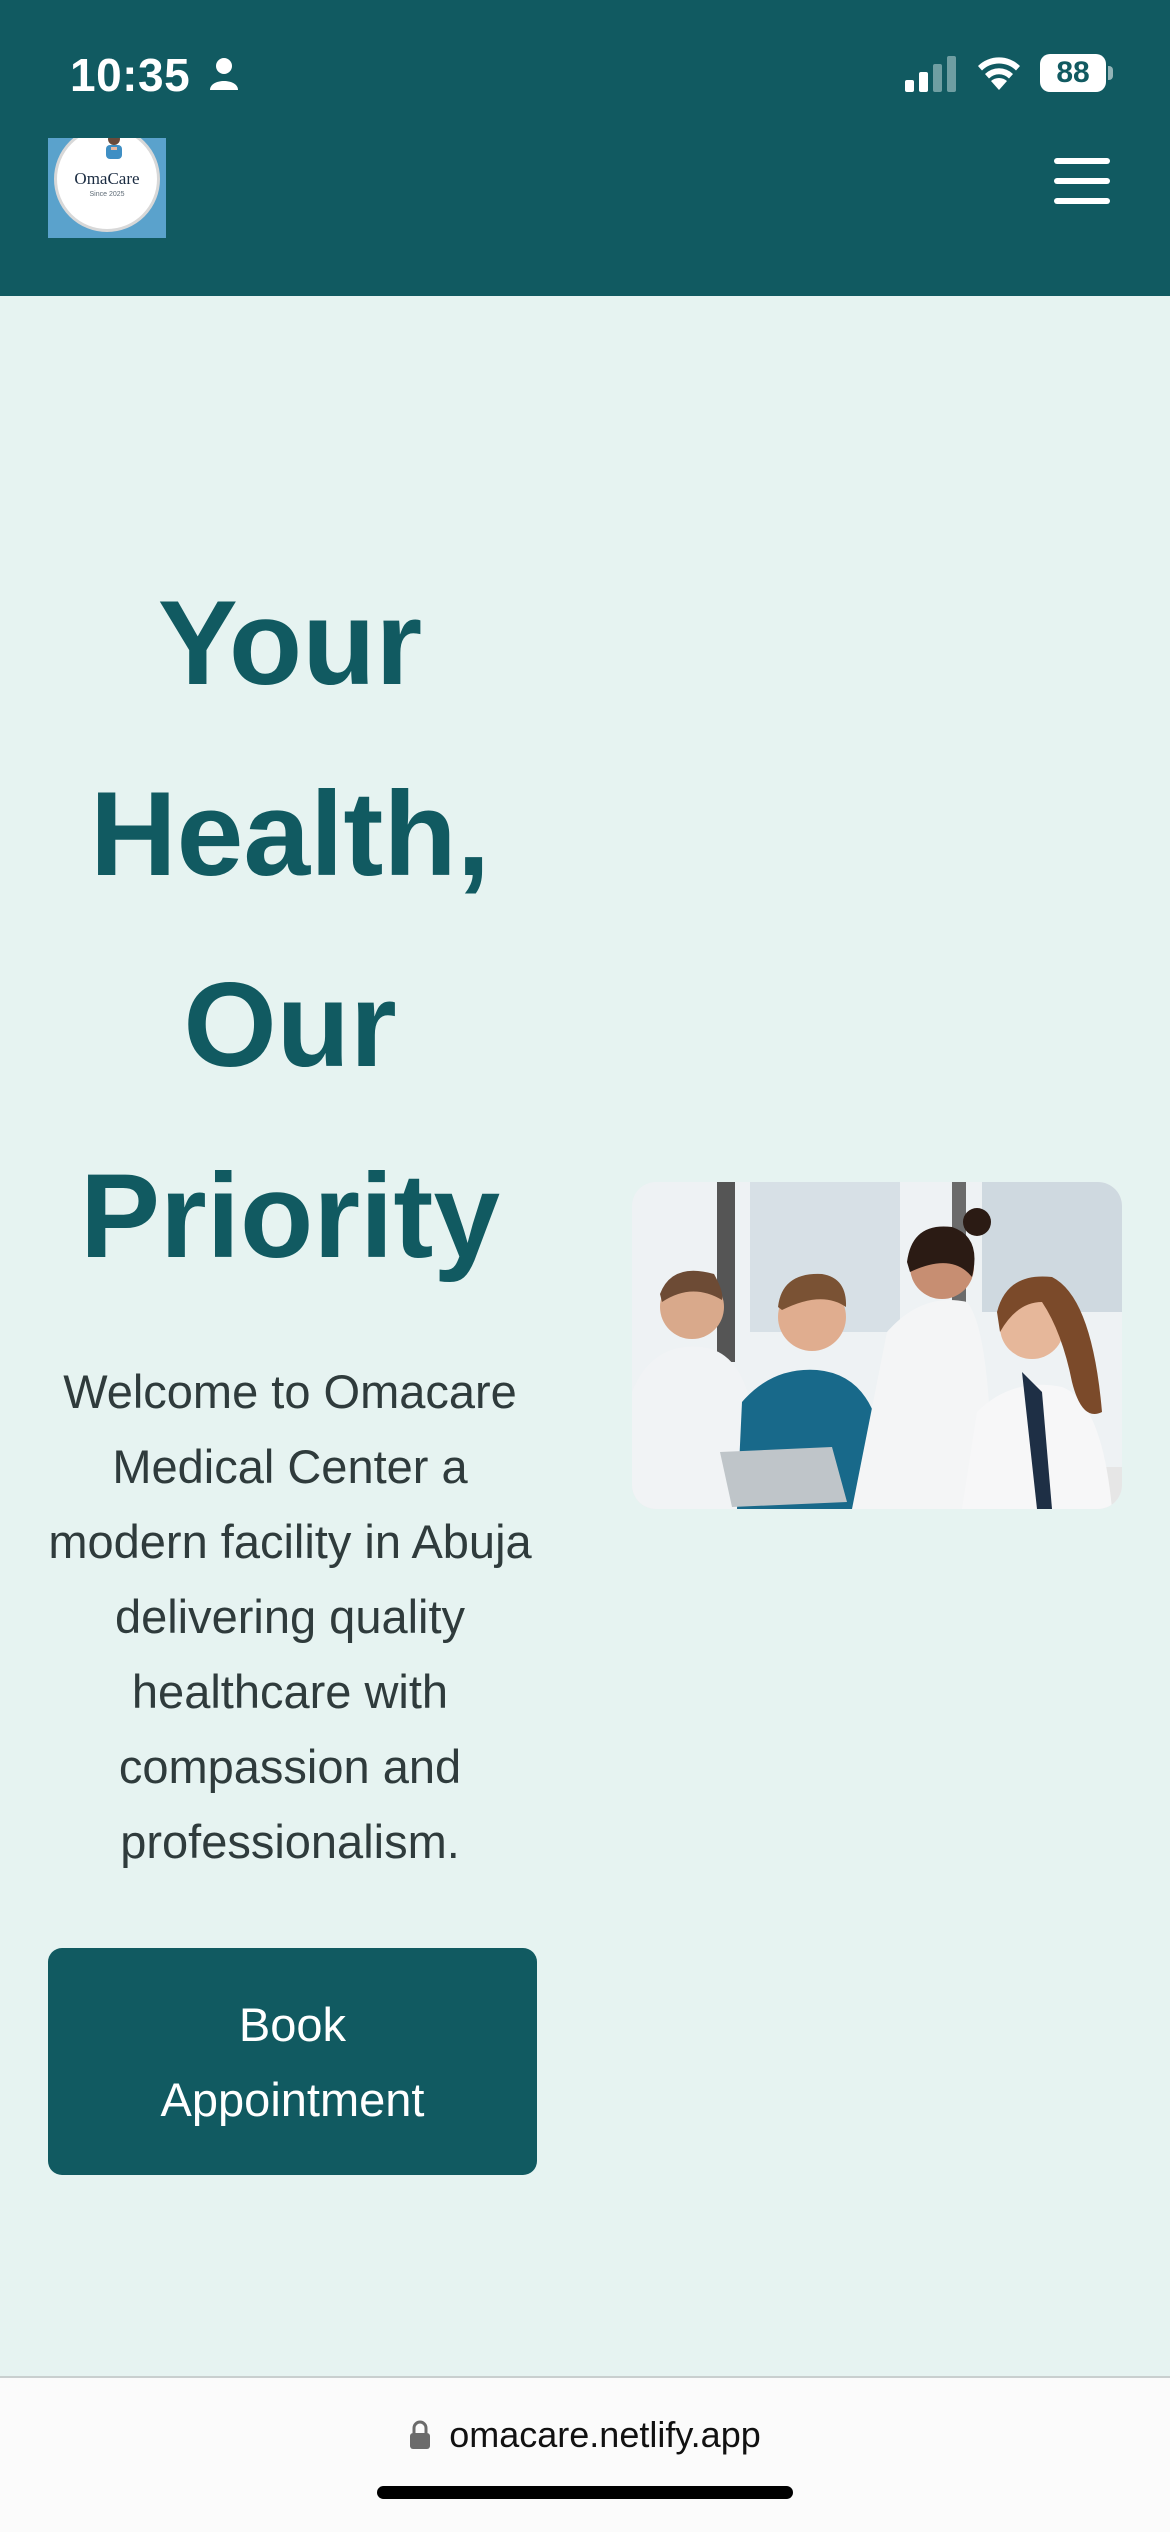  Describe the element at coordinates (290, 1216) in the screenshot. I see `hero-title-line: Priority` at that location.